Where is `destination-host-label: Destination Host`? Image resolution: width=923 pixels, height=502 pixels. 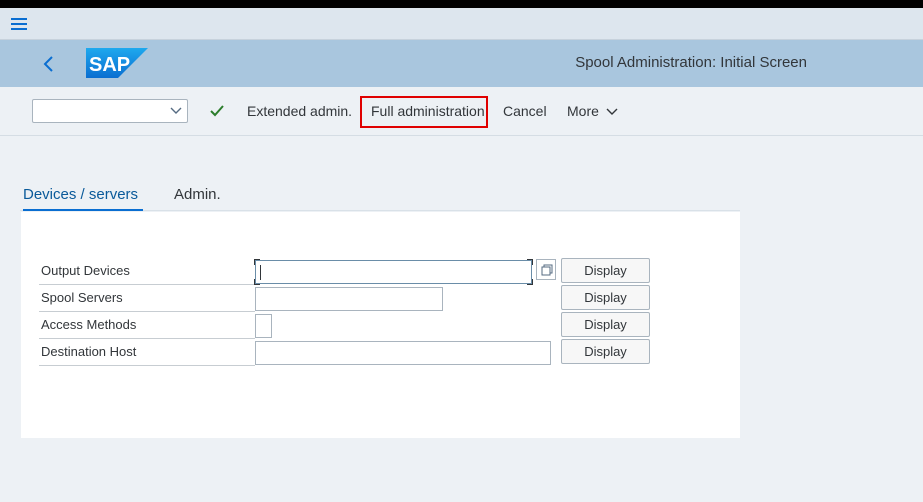
destination-host-label: Destination Host is located at coordinates (147, 352).